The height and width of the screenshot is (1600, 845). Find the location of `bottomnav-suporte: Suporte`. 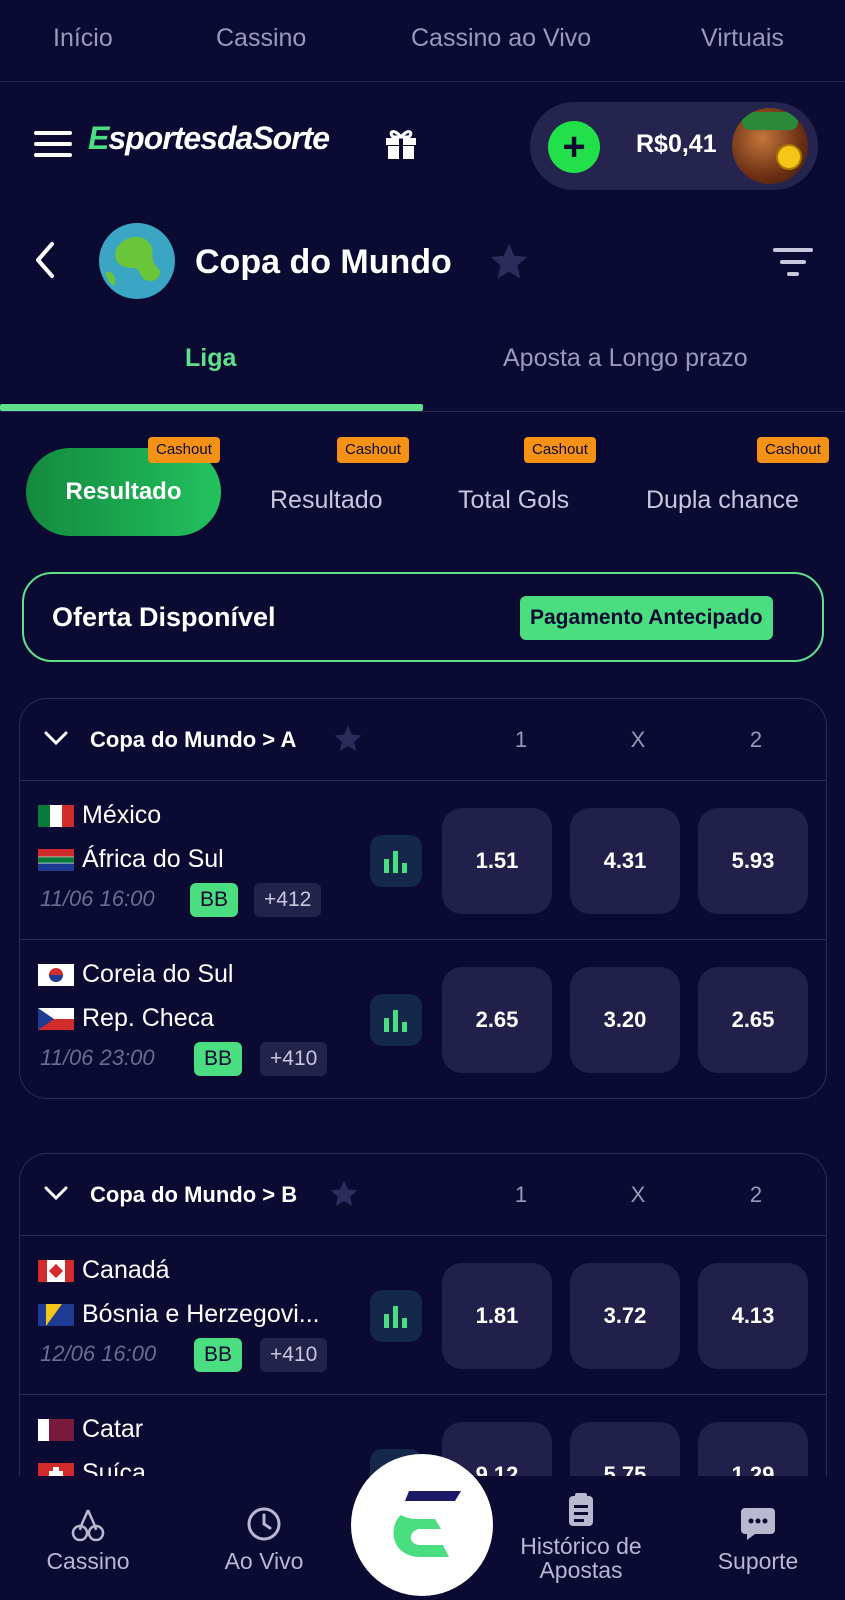

bottomnav-suporte: Suporte is located at coordinates (758, 1540).